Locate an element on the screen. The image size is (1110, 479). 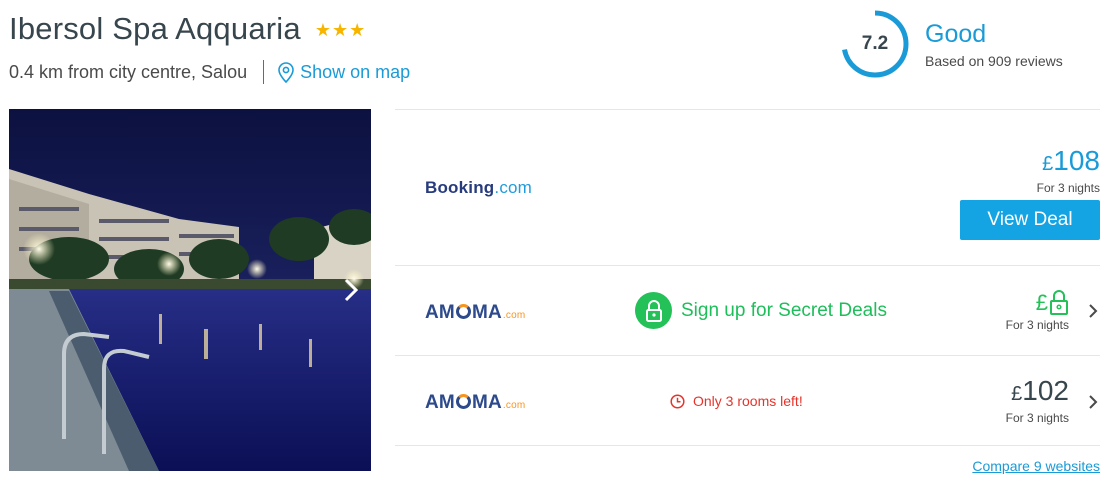
rating-widget: 7.2 Good Based on 909 reviews is located at coordinates (951, 44).